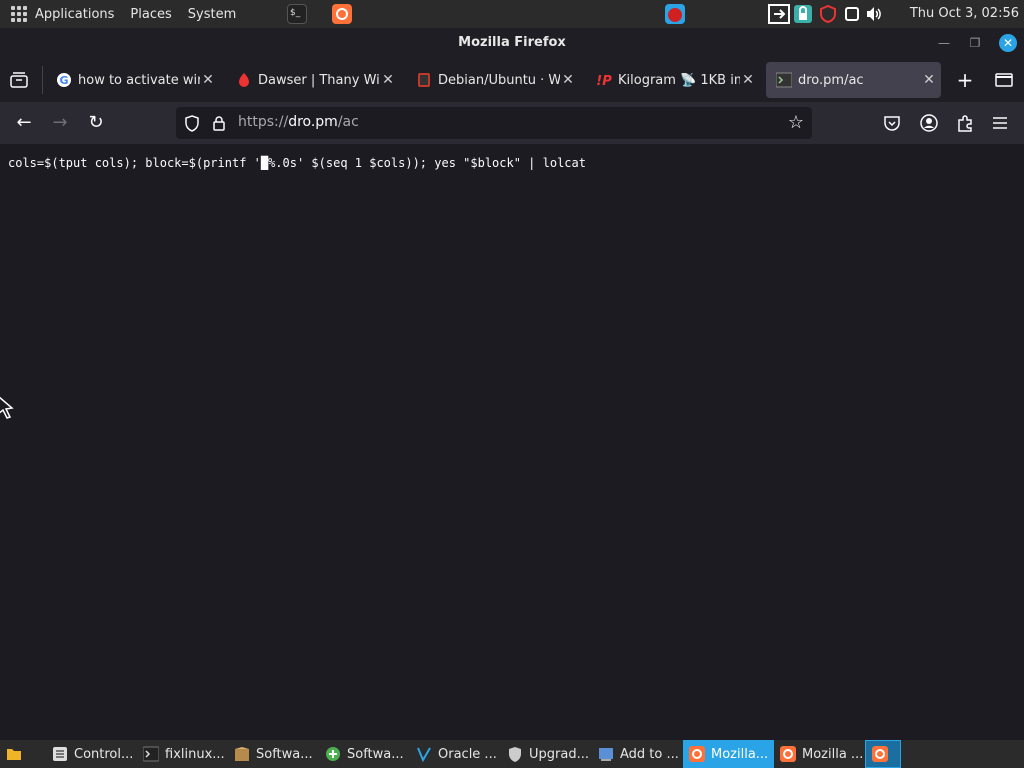 This screenshot has width=1024, height=768. What do you see at coordinates (796, 123) in the screenshot?
I see `bookmark-star-icon: ☆` at bounding box center [796, 123].